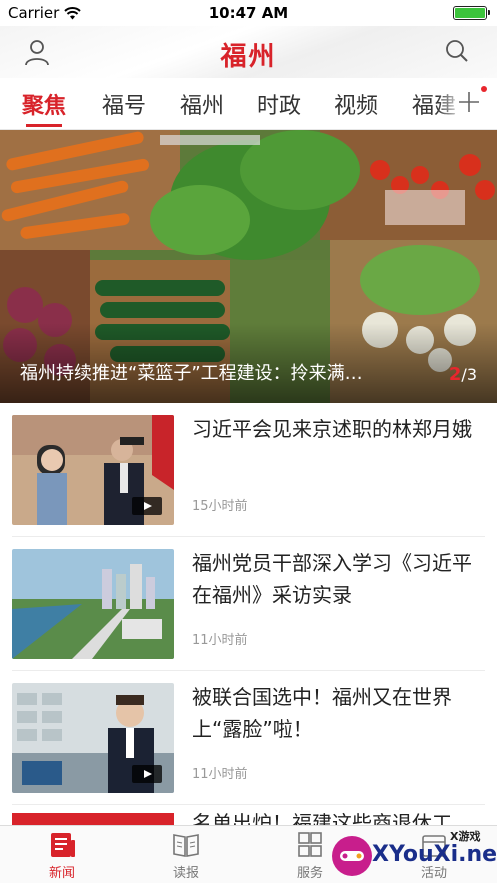  Describe the element at coordinates (309, 873) in the screenshot. I see `nav-services-label: 服务` at that location.